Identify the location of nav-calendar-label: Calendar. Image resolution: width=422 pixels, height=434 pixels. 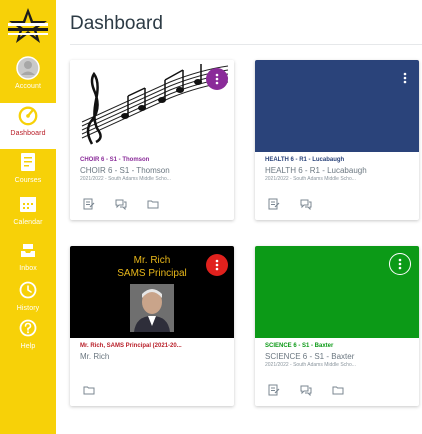
(28, 222).